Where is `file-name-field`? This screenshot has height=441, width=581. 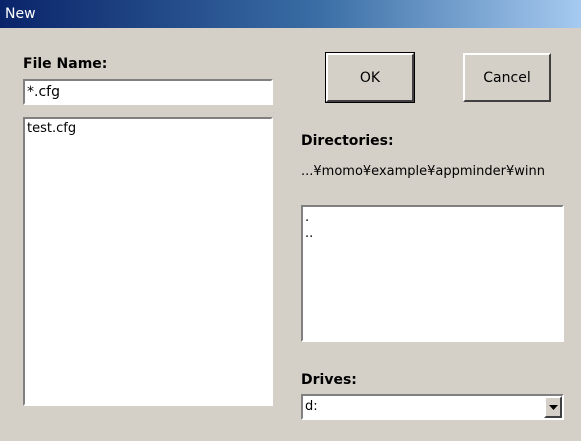
file-name-field is located at coordinates (148, 92).